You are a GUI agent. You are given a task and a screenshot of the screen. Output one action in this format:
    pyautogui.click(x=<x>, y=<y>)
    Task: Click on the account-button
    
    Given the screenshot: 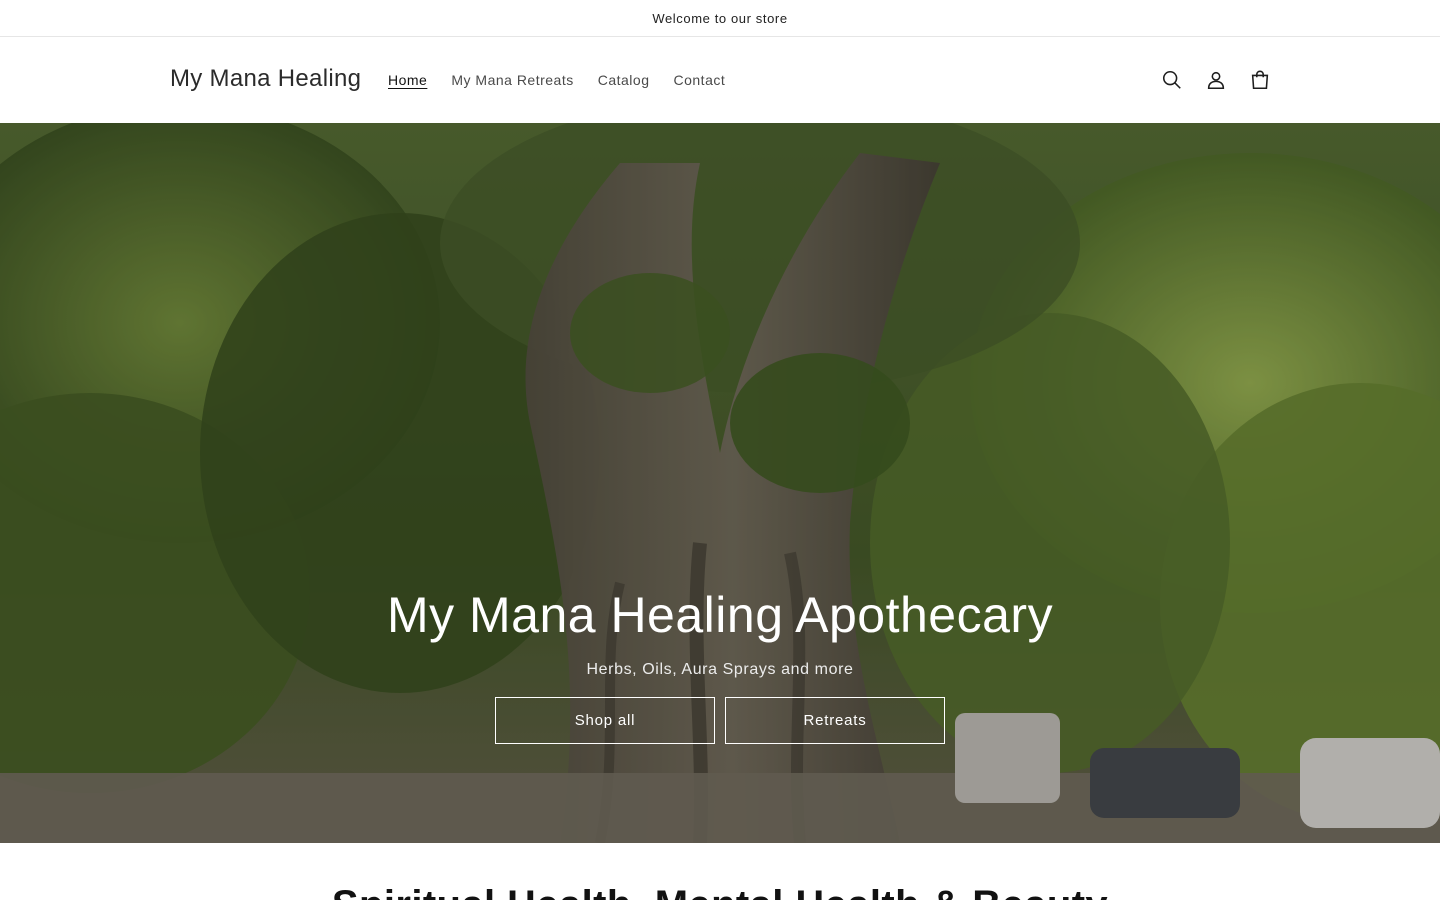 What is the action you would take?
    pyautogui.click(x=1216, y=80)
    